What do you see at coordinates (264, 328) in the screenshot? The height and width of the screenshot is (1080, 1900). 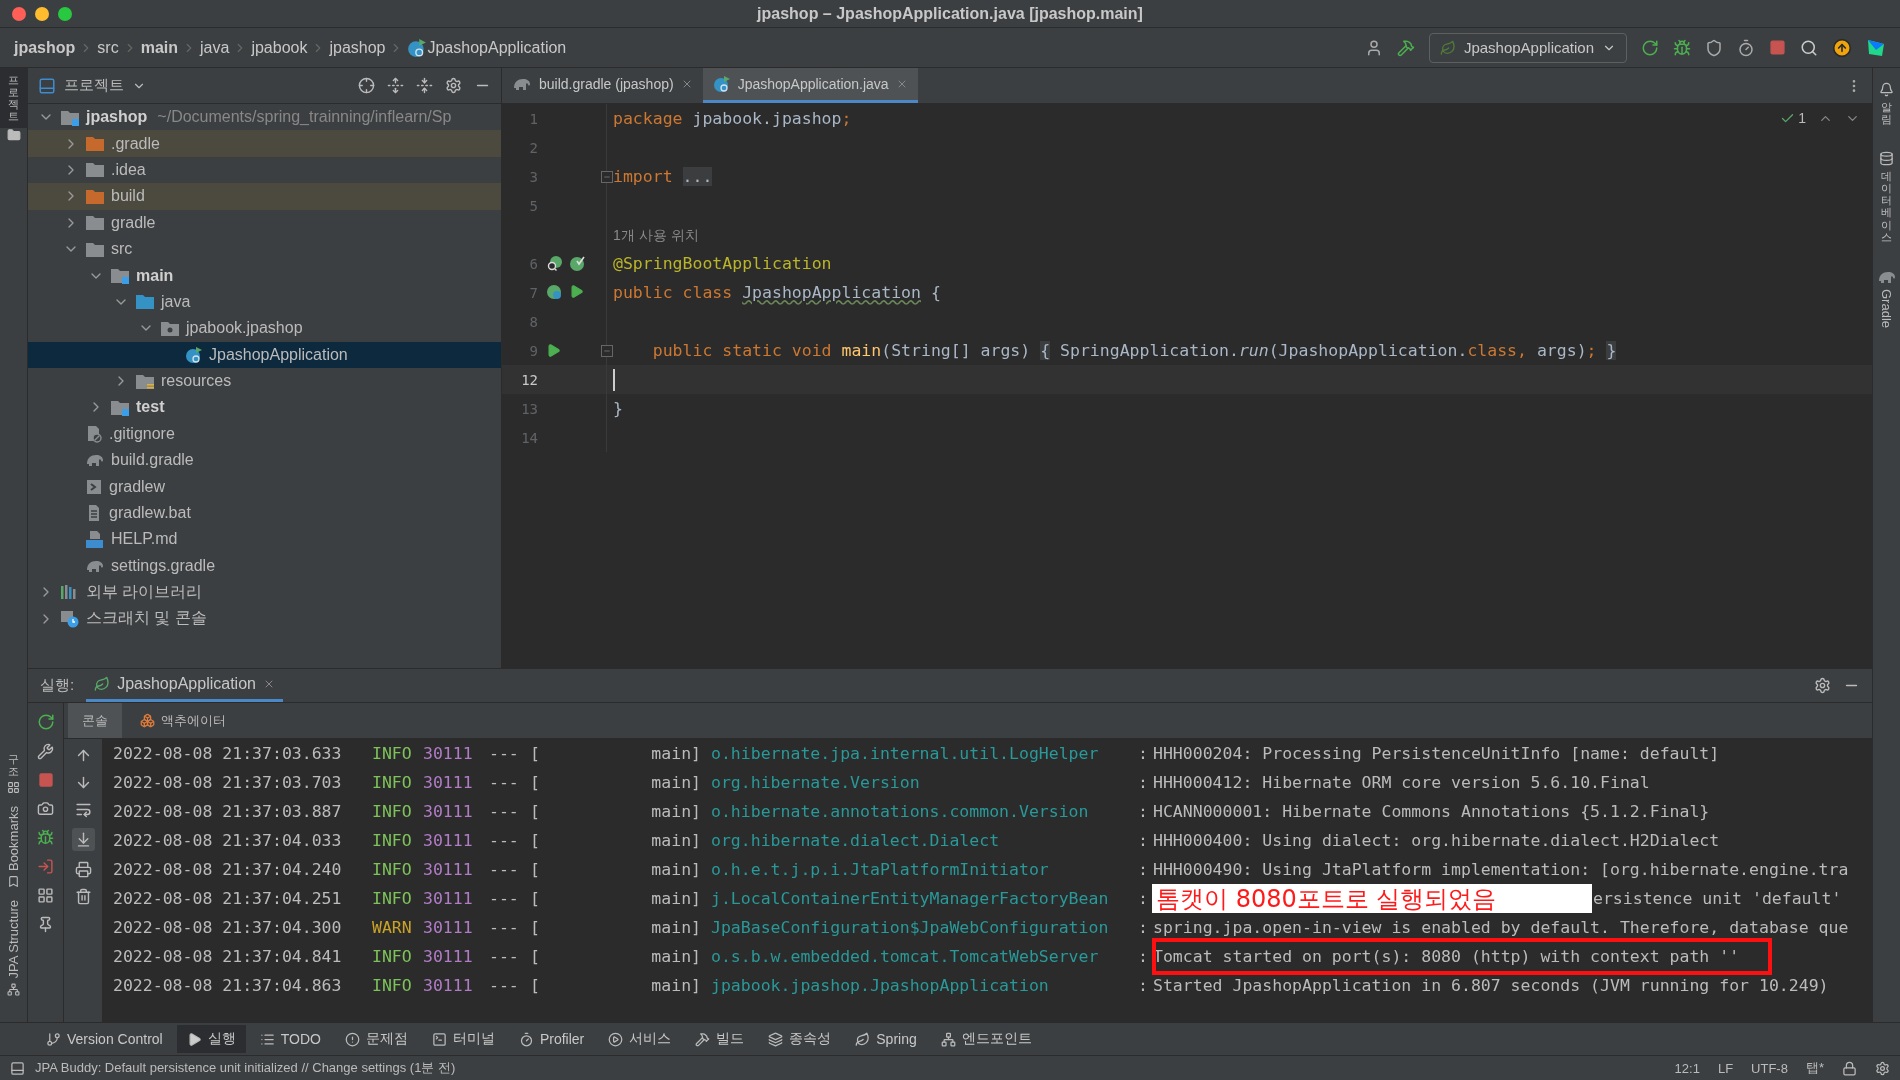 I see `tree-row: jpabook.jpashop` at bounding box center [264, 328].